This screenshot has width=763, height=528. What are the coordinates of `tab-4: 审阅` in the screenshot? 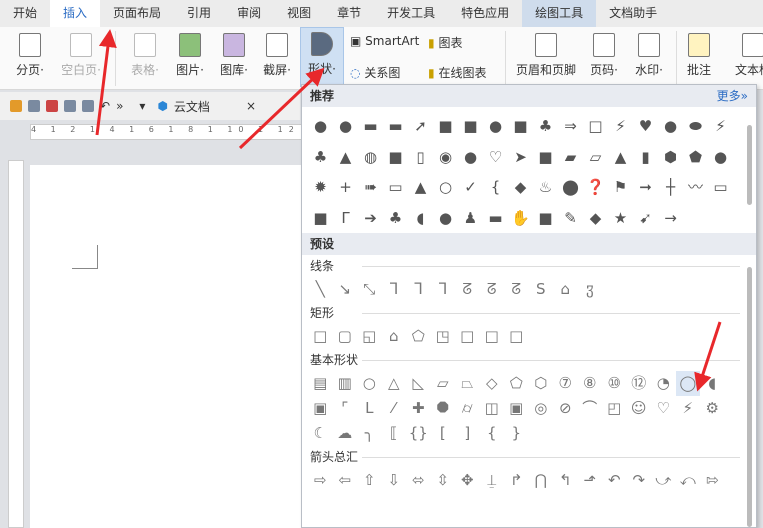 It's located at (249, 13).